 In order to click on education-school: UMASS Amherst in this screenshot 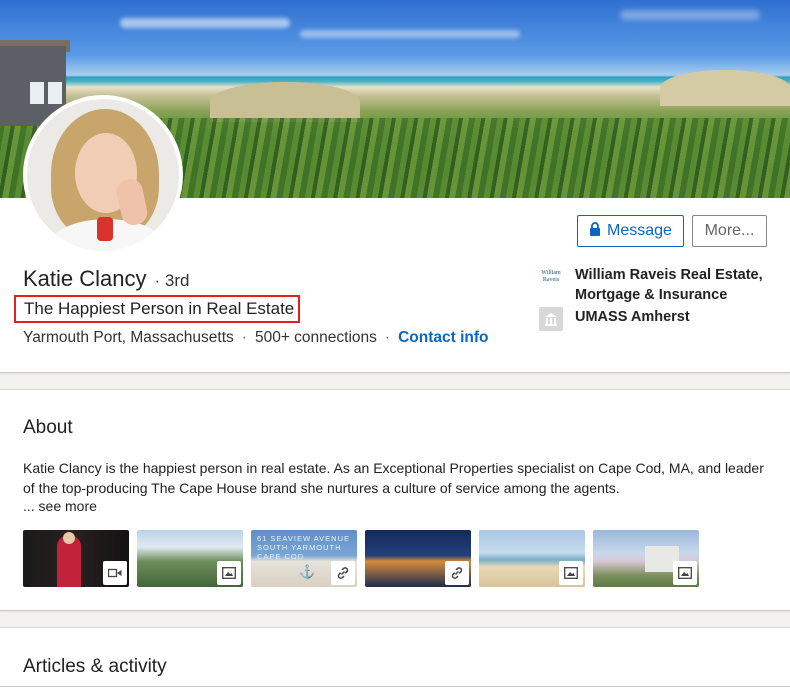, I will do `click(632, 317)`.